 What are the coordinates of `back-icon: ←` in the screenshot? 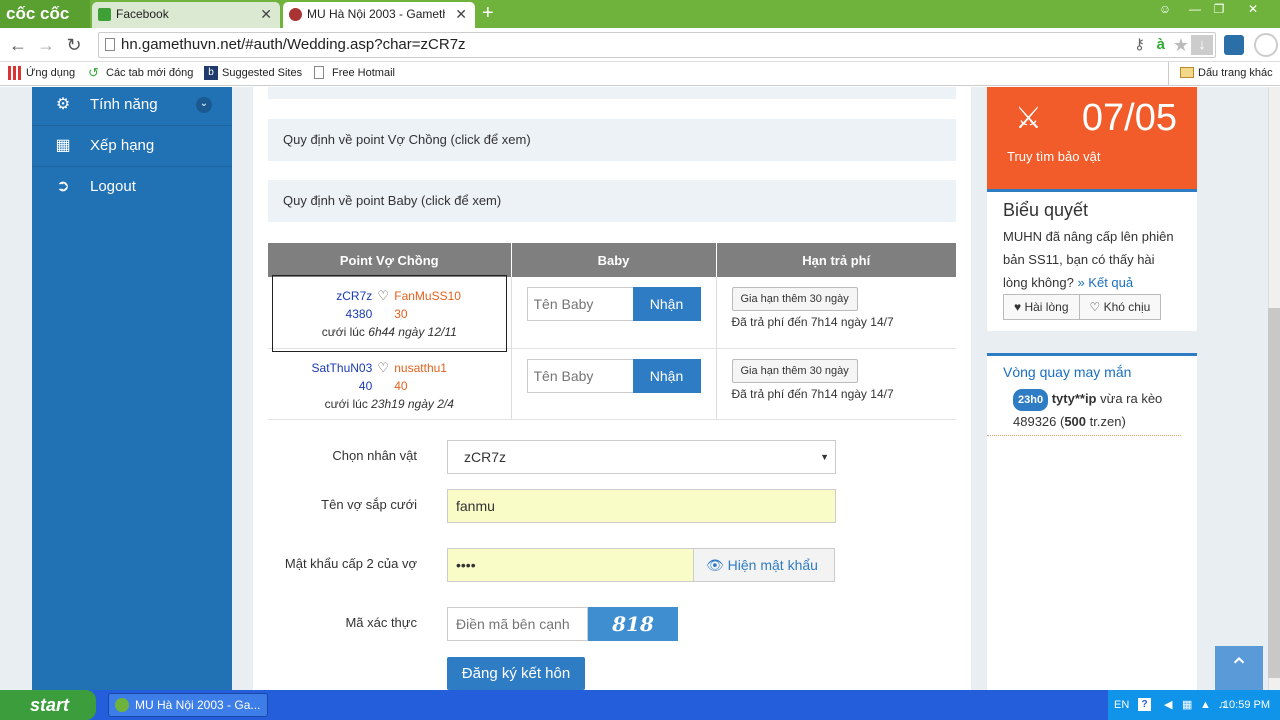 It's located at (18, 45).